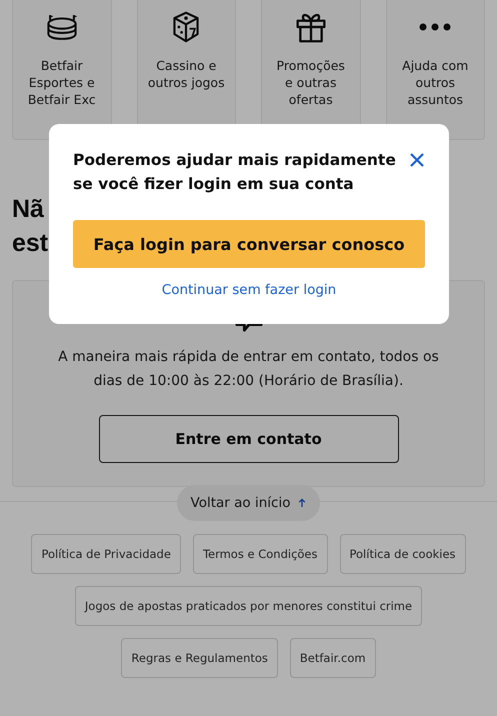  What do you see at coordinates (311, 82) in the screenshot?
I see `category-label: Promoções e outras ofertas` at bounding box center [311, 82].